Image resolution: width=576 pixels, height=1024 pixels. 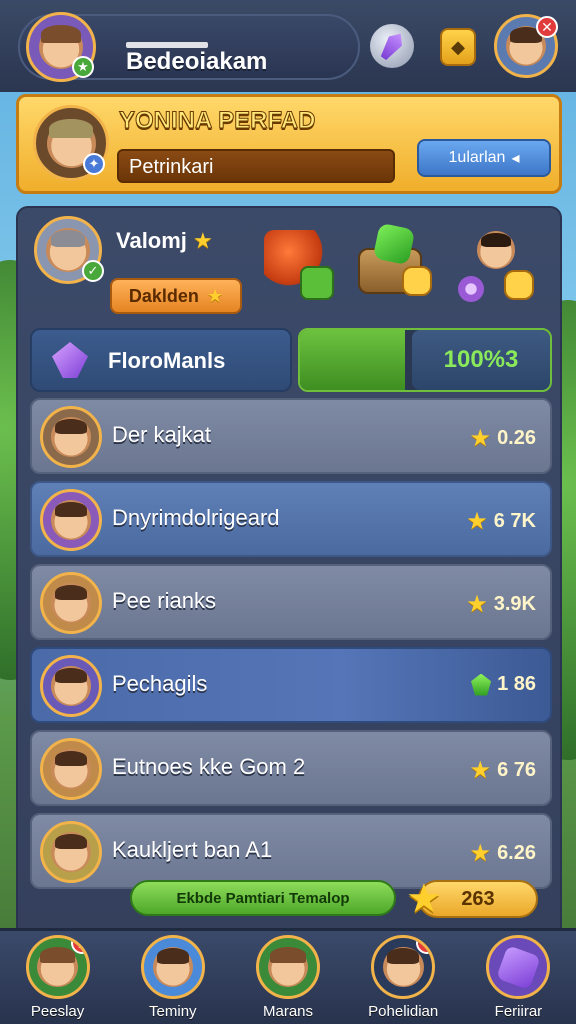 I want to click on row-name: Dnyrimdolrigeard, so click(x=196, y=517).